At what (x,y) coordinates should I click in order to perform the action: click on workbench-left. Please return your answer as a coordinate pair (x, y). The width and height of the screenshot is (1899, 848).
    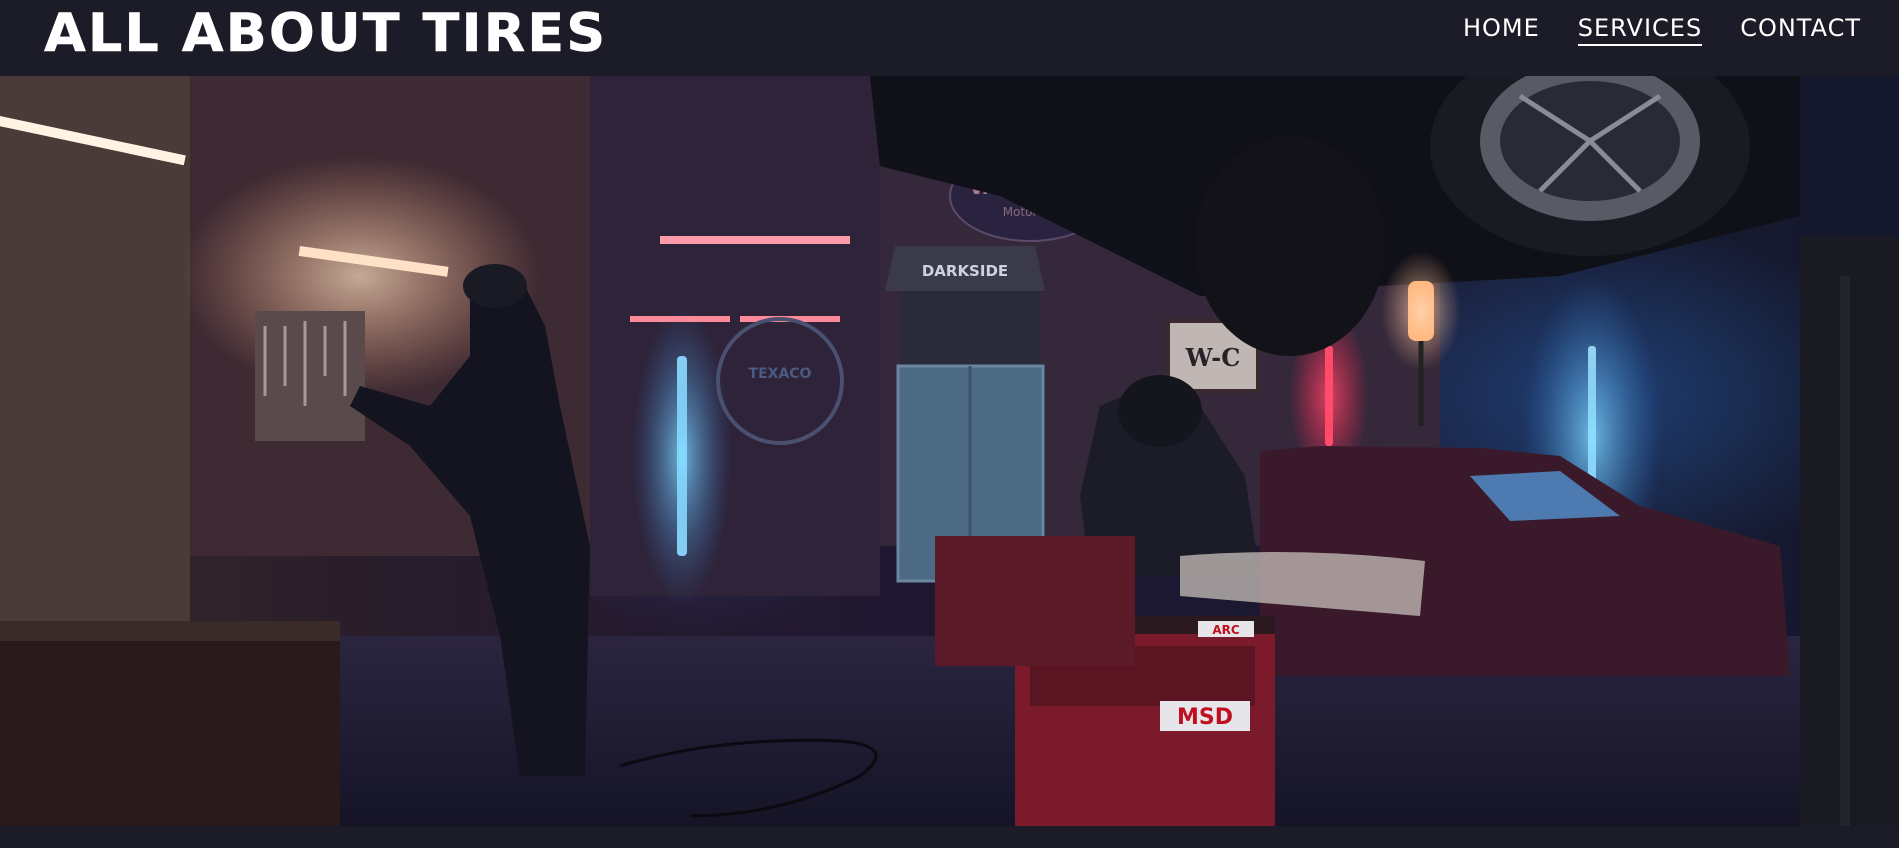
    Looking at the image, I should click on (170, 728).